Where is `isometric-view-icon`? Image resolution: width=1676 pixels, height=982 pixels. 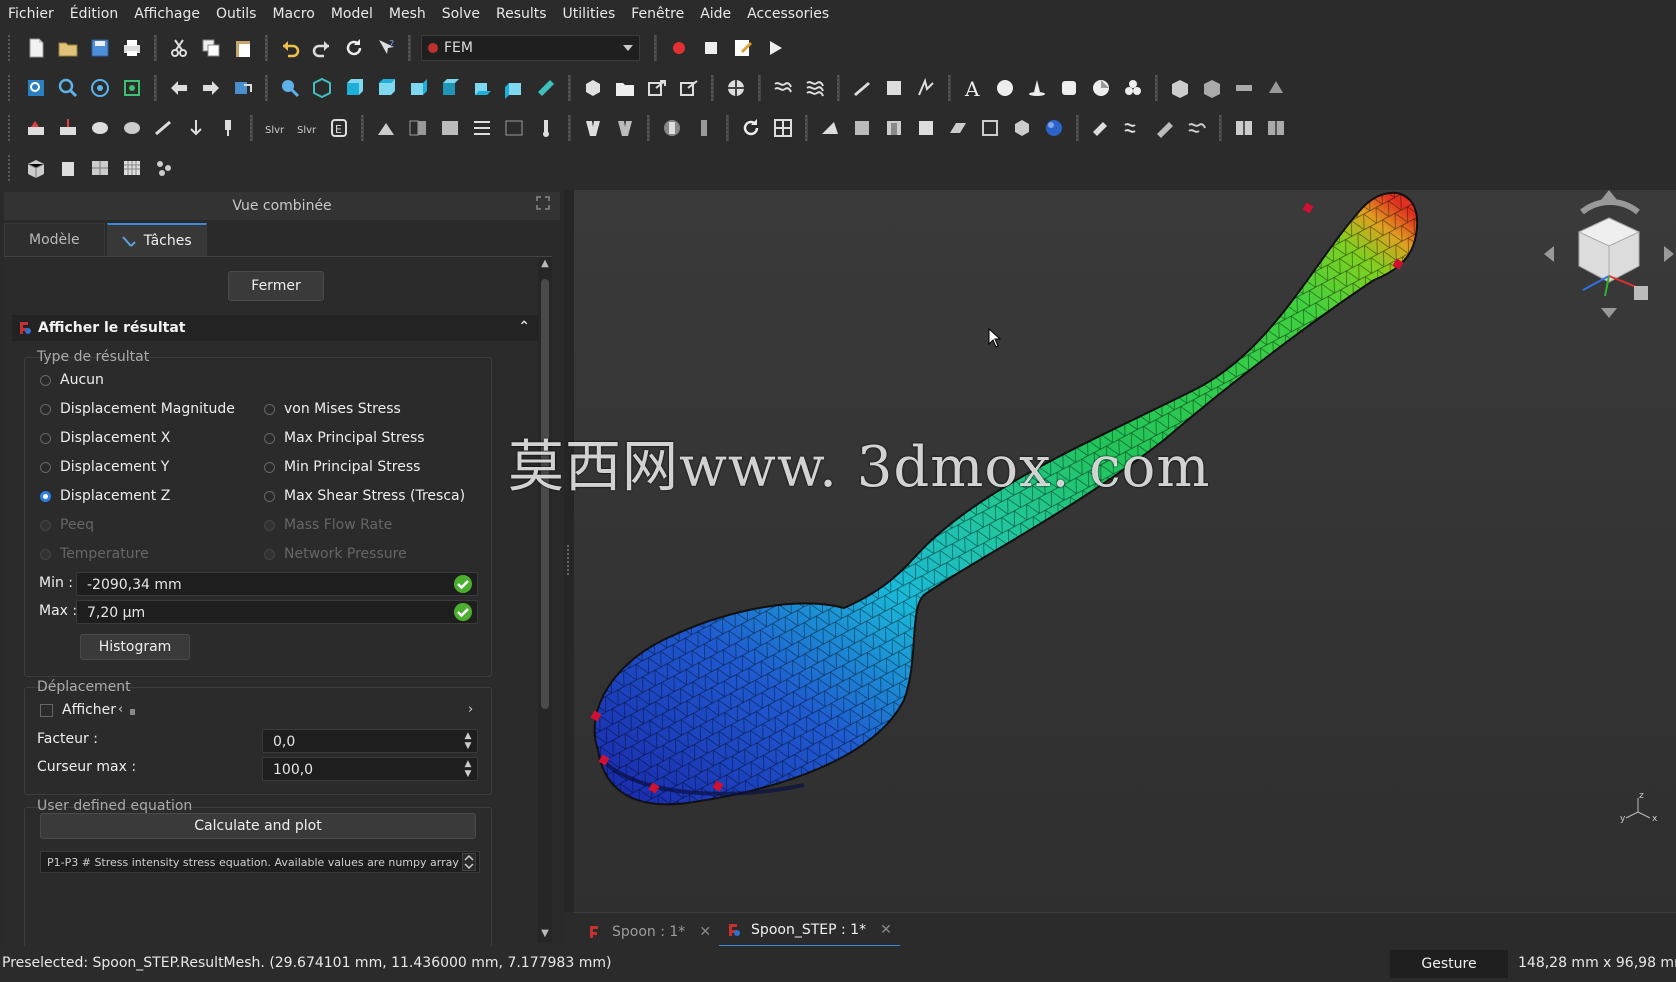
isometric-view-icon is located at coordinates (322, 88).